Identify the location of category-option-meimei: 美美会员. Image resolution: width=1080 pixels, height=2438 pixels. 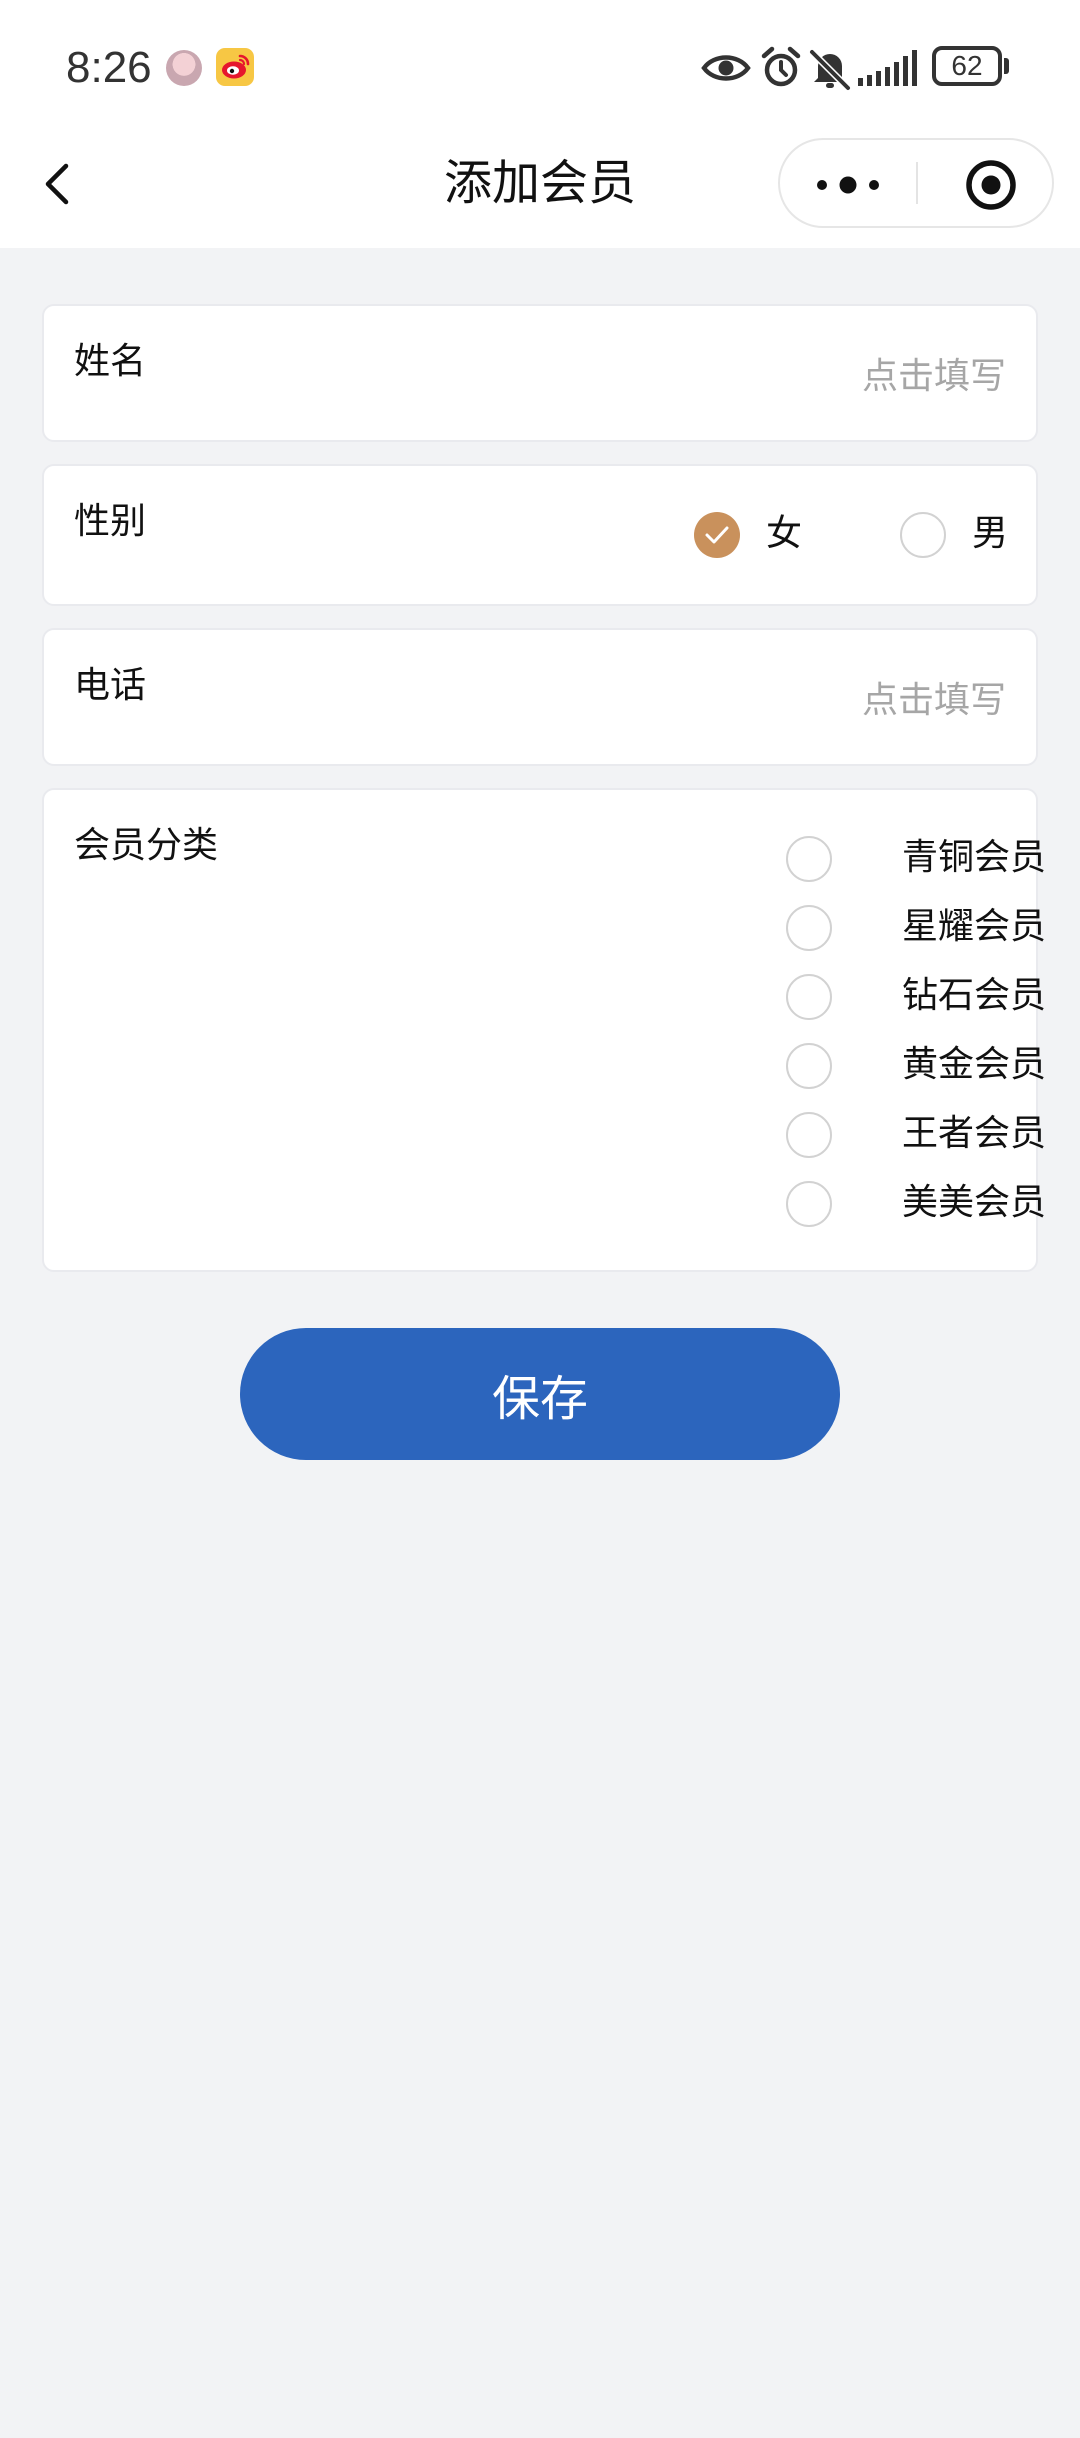
(916, 1205).